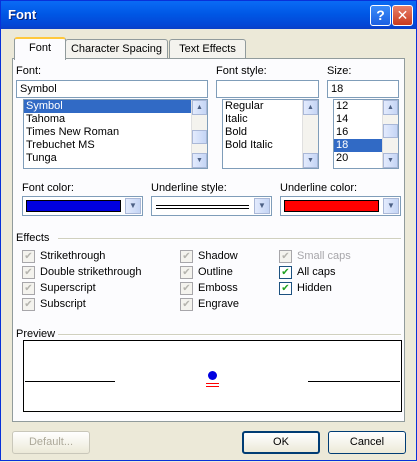 This screenshot has width=417, height=462. I want to click on font-color-select: ▼, so click(82, 206).